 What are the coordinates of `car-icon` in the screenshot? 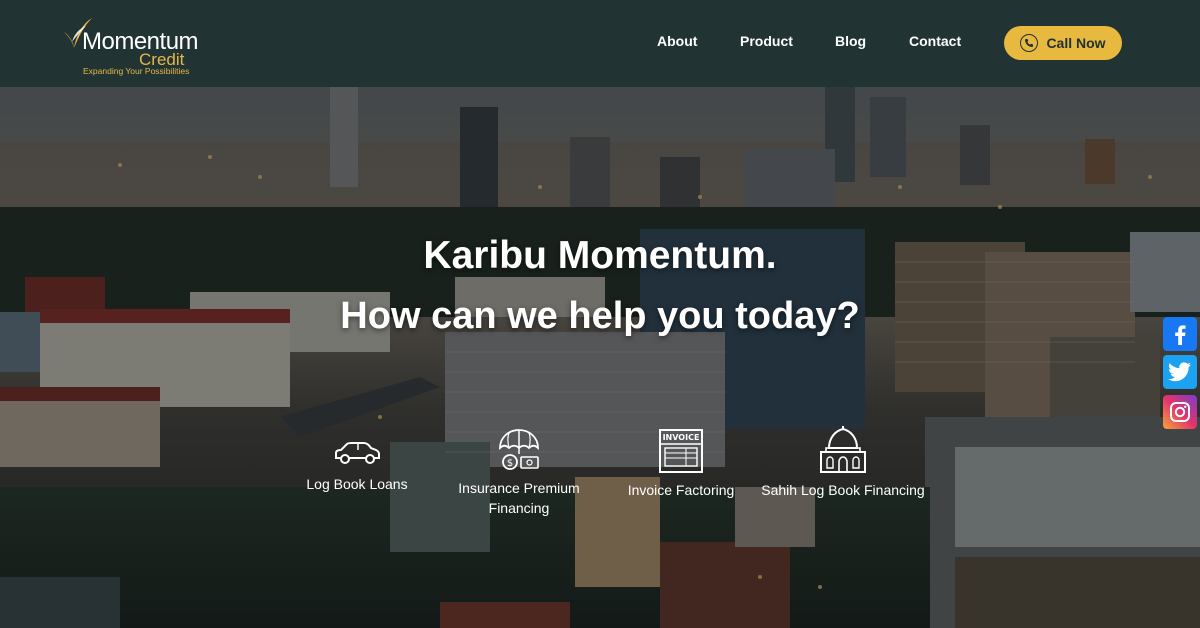 It's located at (357, 453).